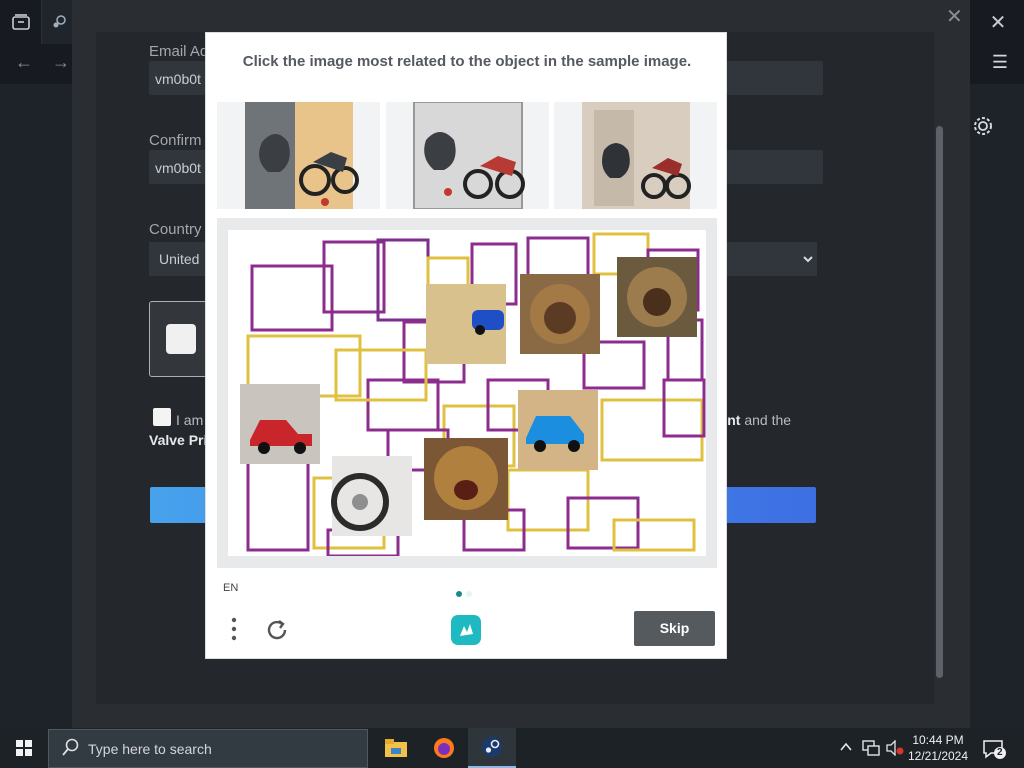 This screenshot has height=768, width=1024. I want to click on system-clock: 10:44 PM 12/21/2024, so click(938, 748).